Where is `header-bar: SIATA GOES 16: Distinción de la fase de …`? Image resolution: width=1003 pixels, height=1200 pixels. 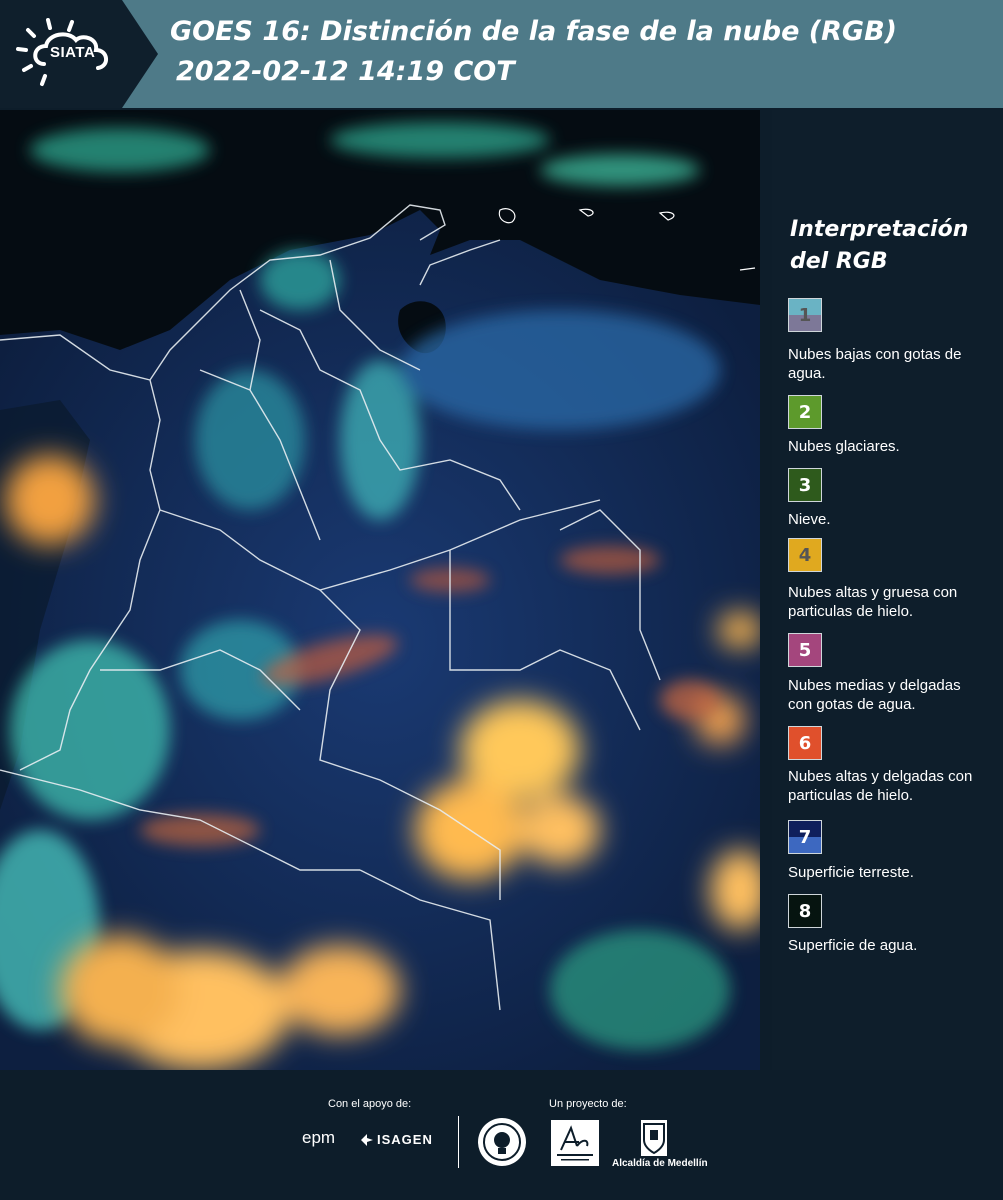 header-bar: SIATA GOES 16: Distinción de la fase de … is located at coordinates (501, 54).